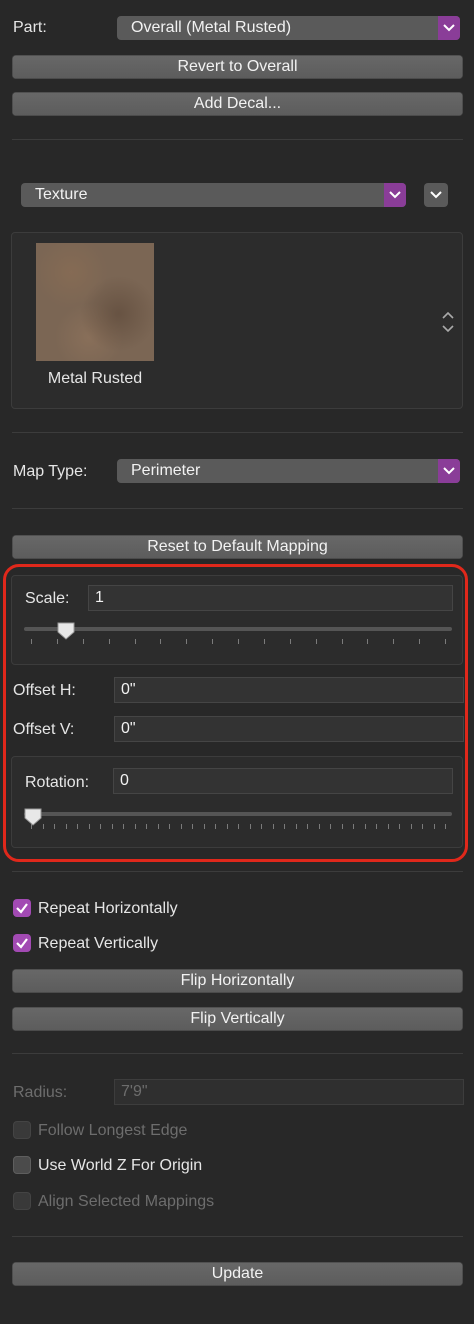 This screenshot has height=1324, width=474. Describe the element at coordinates (22, 1201) in the screenshot. I see `align-selected-mappings-checkbox` at that location.